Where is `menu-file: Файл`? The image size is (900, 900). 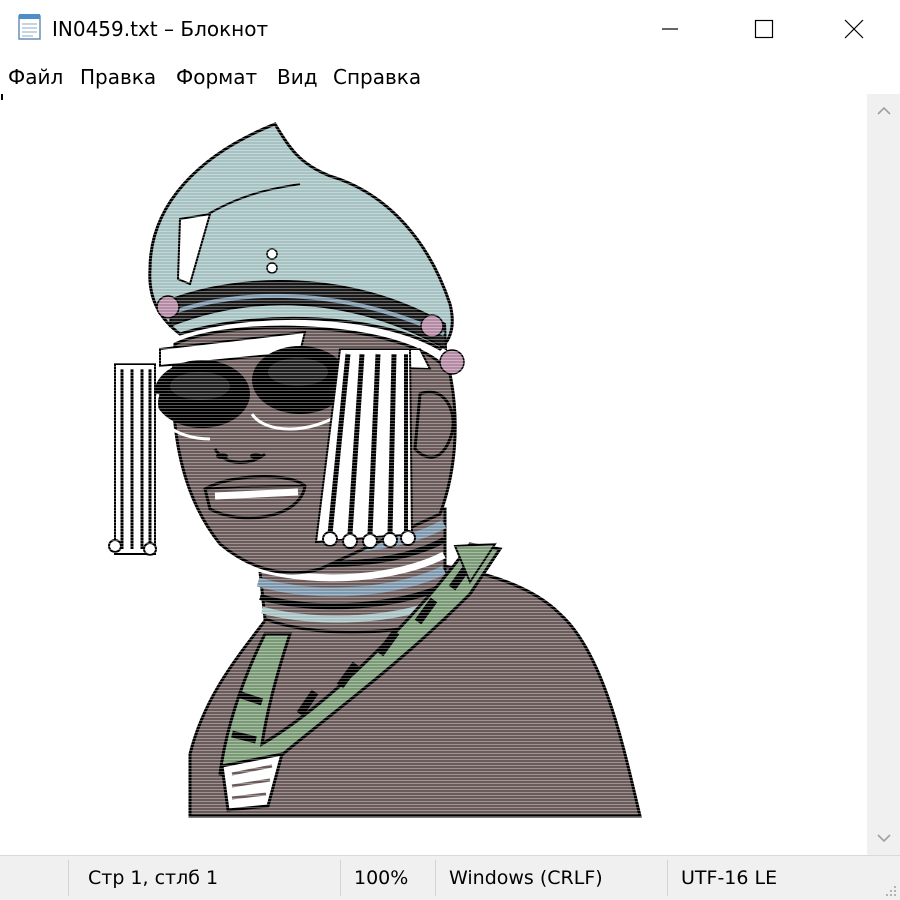
menu-file: Файл is located at coordinates (35, 77).